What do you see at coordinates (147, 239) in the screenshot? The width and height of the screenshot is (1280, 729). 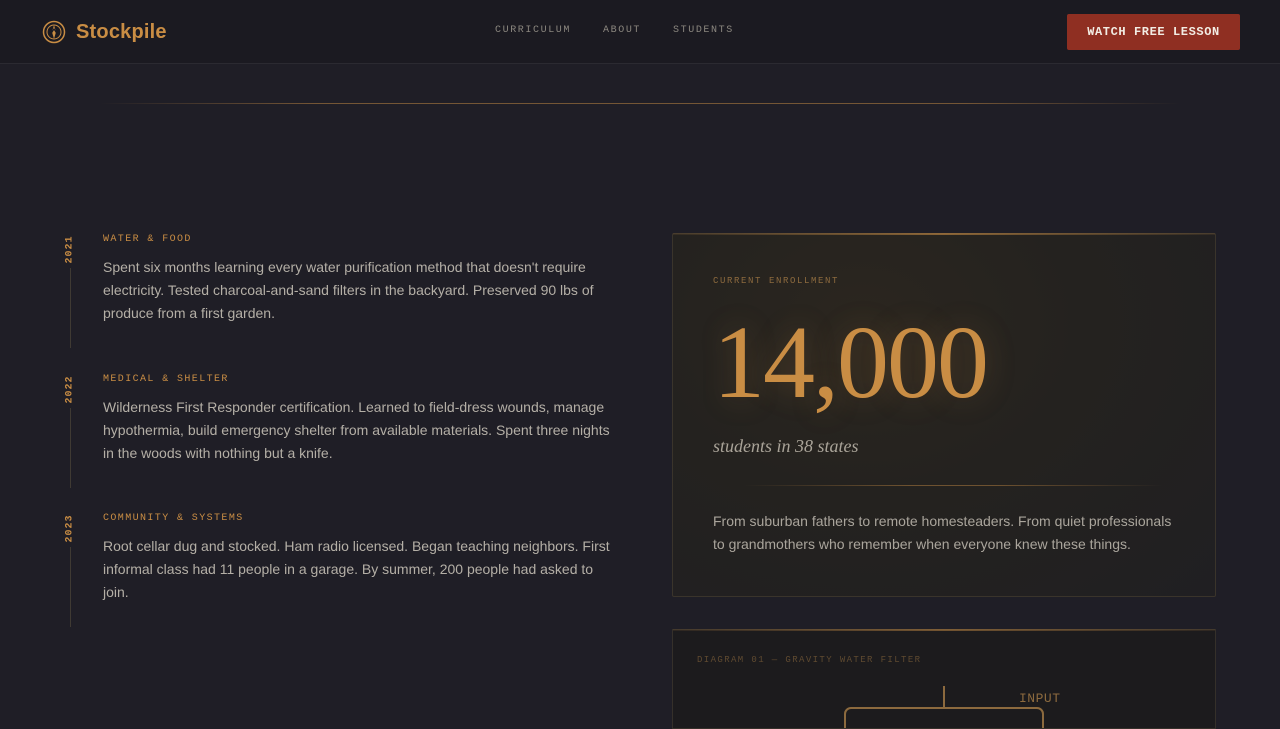 I see `timeline-label: WATER & FOOD` at bounding box center [147, 239].